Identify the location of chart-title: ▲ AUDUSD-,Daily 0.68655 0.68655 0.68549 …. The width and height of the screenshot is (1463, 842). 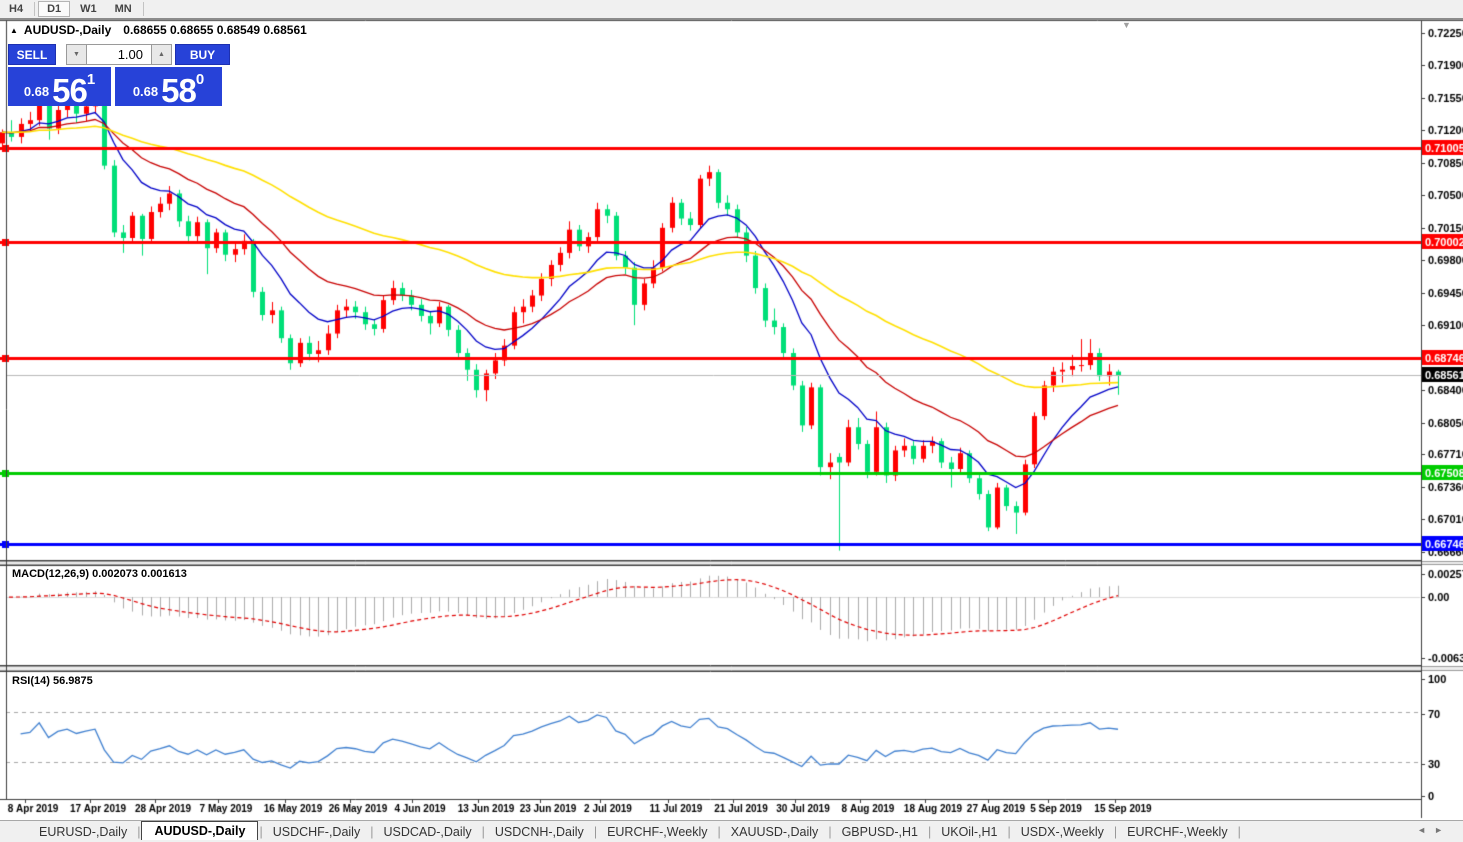
(158, 30).